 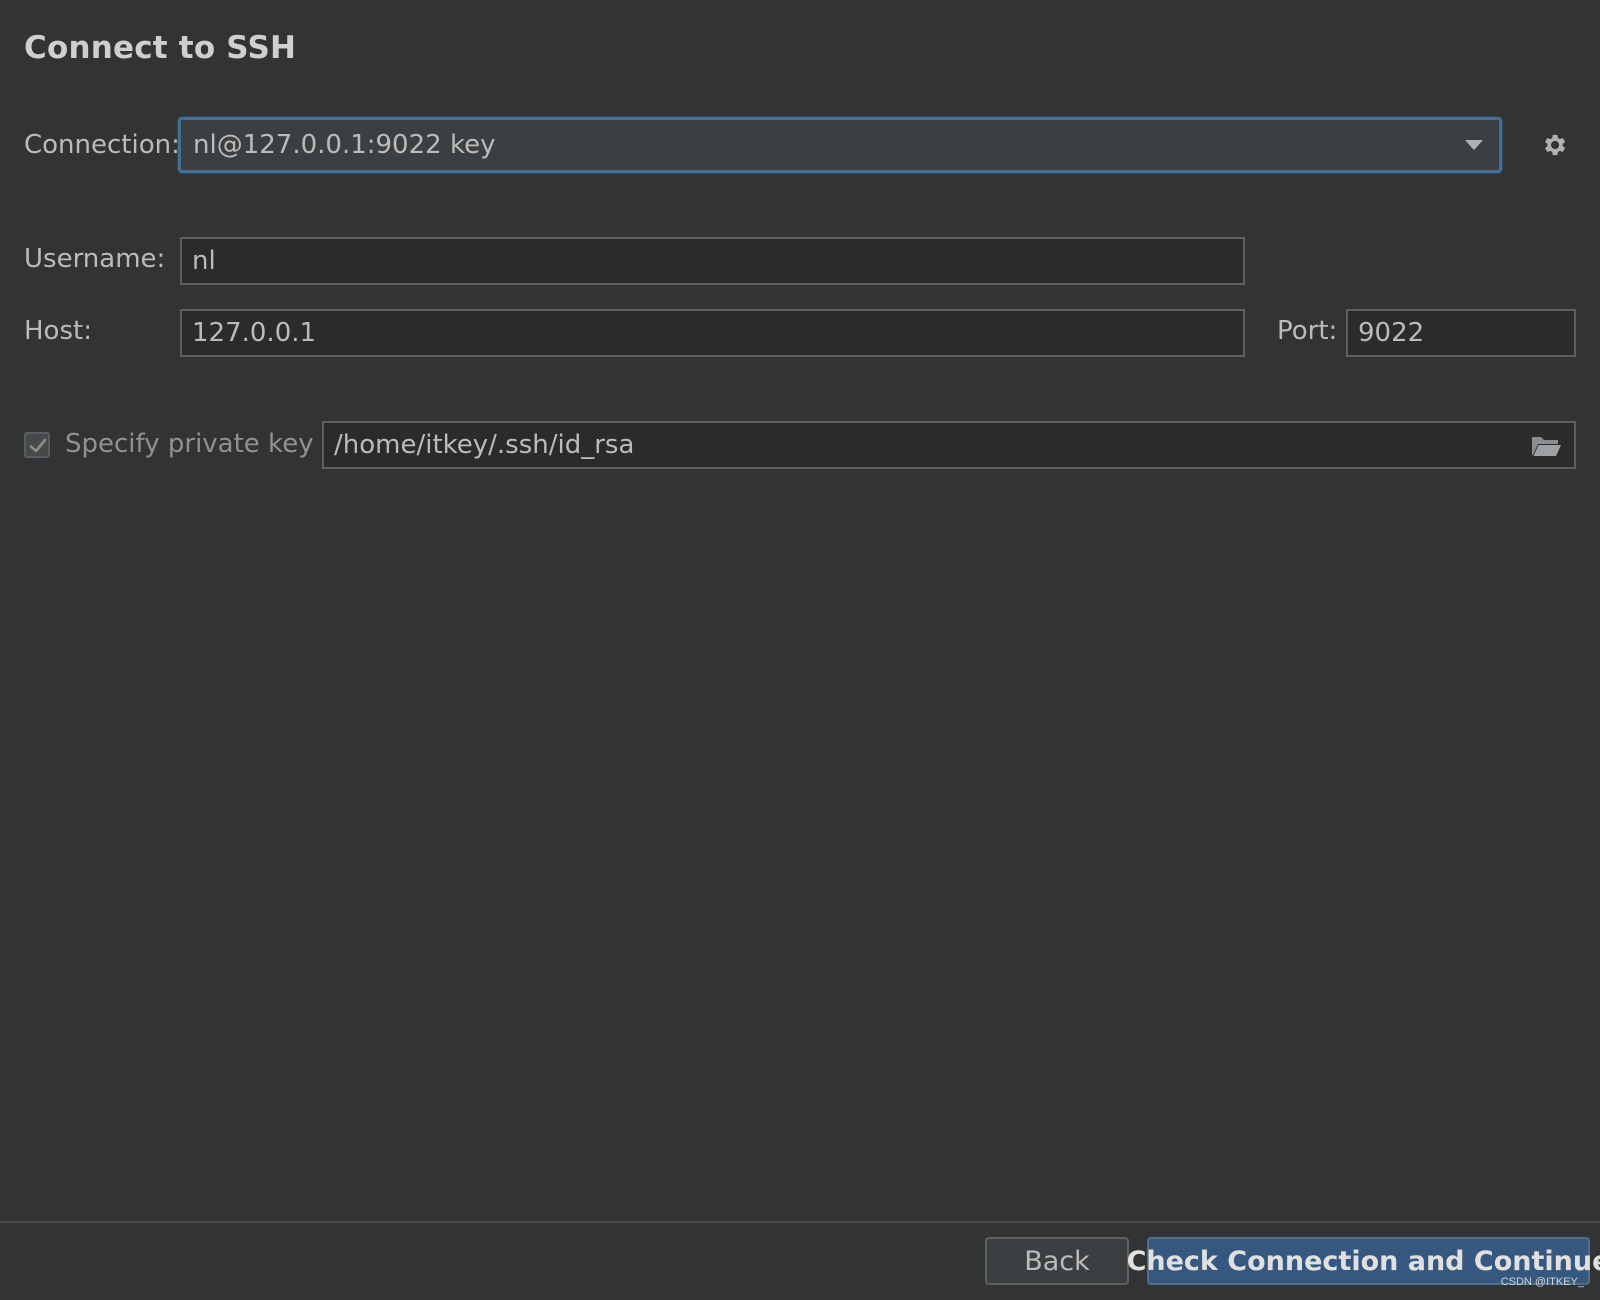 What do you see at coordinates (160, 48) in the screenshot?
I see `dialog-title: Connect to SSH` at bounding box center [160, 48].